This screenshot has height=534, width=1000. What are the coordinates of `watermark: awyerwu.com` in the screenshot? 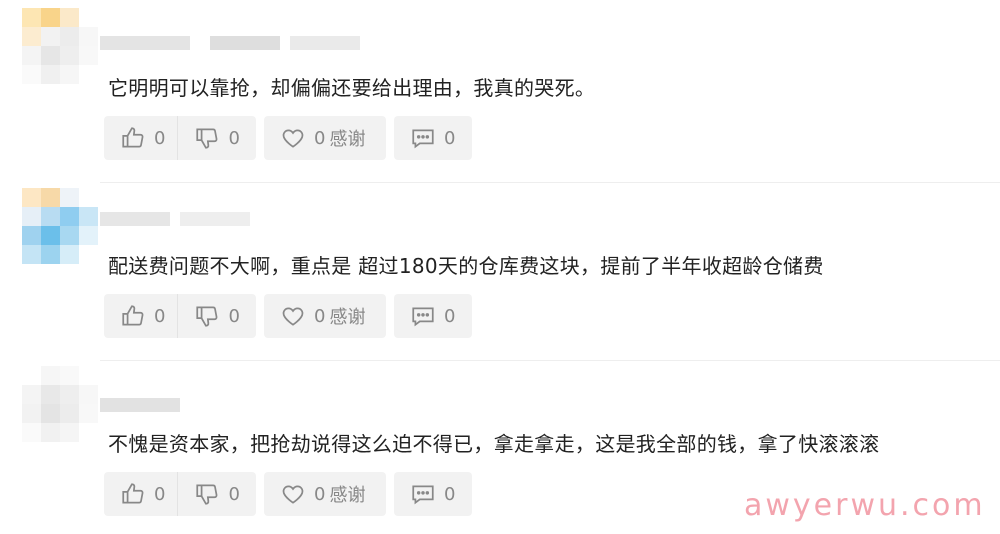 It's located at (865, 505).